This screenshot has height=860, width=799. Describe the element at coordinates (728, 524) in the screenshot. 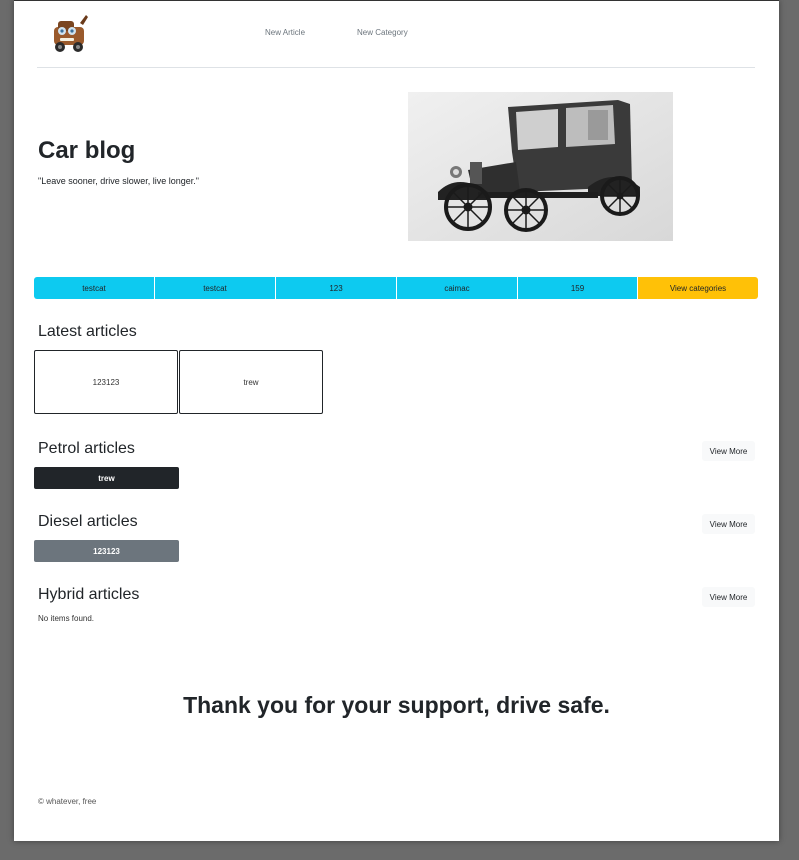

I see `diesel-view-more-button: View More` at that location.